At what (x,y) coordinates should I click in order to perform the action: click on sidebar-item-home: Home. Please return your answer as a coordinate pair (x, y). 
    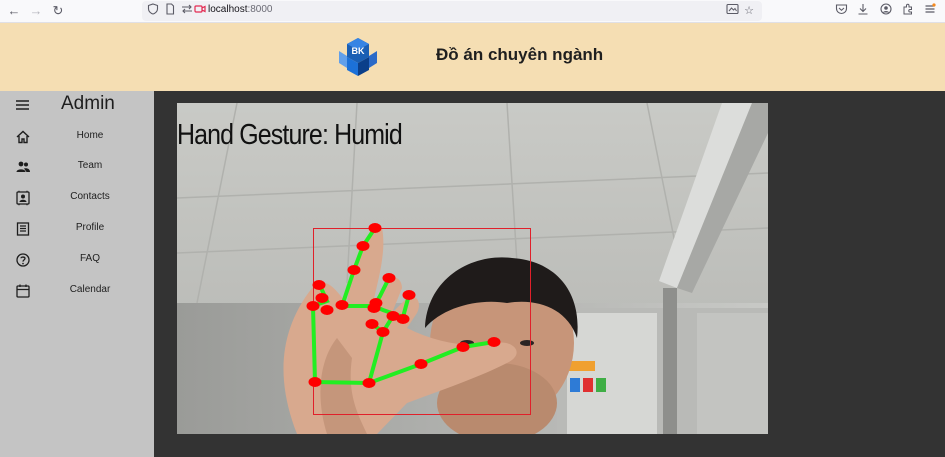
    Looking at the image, I should click on (77, 137).